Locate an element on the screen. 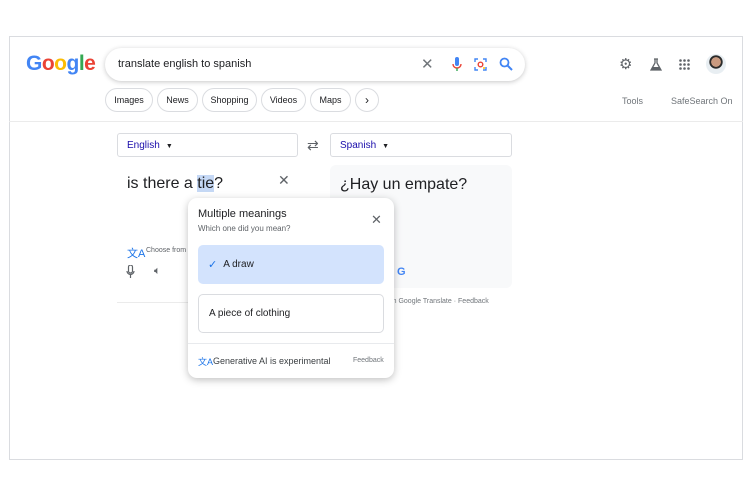 The height and width of the screenshot is (500, 750). listen-speaker-icon: 🔈︎ is located at coordinates (157, 271).